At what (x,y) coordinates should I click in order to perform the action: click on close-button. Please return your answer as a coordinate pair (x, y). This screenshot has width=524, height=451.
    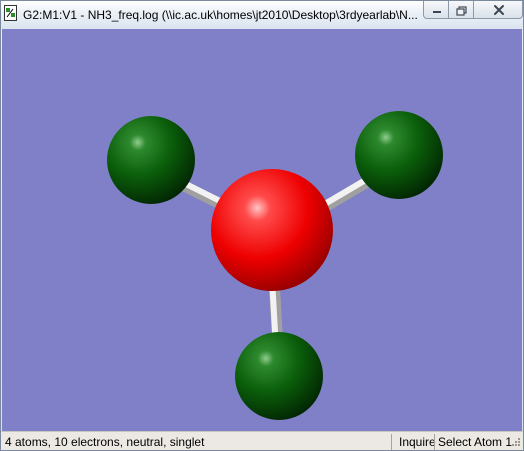
    Looking at the image, I should click on (498, 10).